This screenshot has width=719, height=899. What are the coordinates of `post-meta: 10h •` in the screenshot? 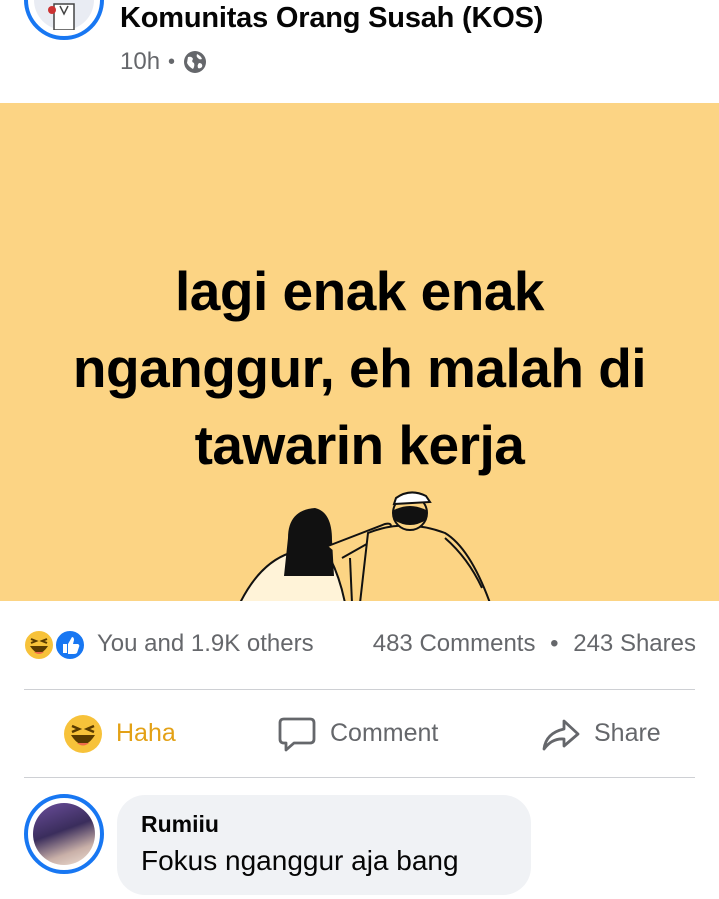 It's located at (163, 62).